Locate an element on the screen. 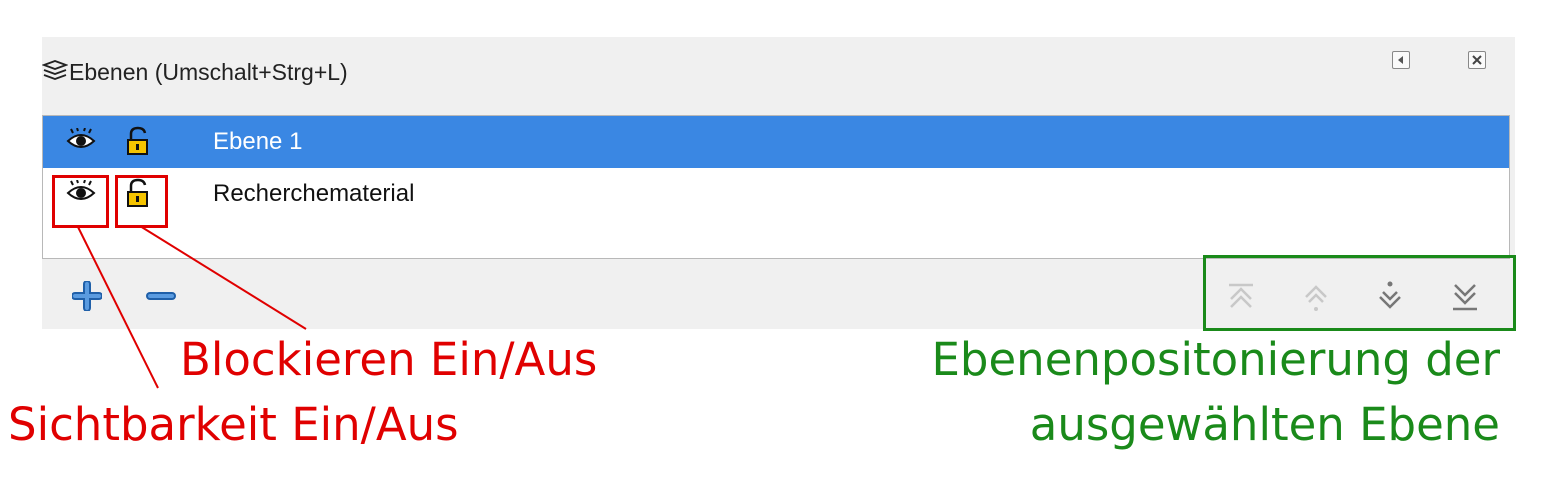  lock-highlight-box is located at coordinates (141, 201).